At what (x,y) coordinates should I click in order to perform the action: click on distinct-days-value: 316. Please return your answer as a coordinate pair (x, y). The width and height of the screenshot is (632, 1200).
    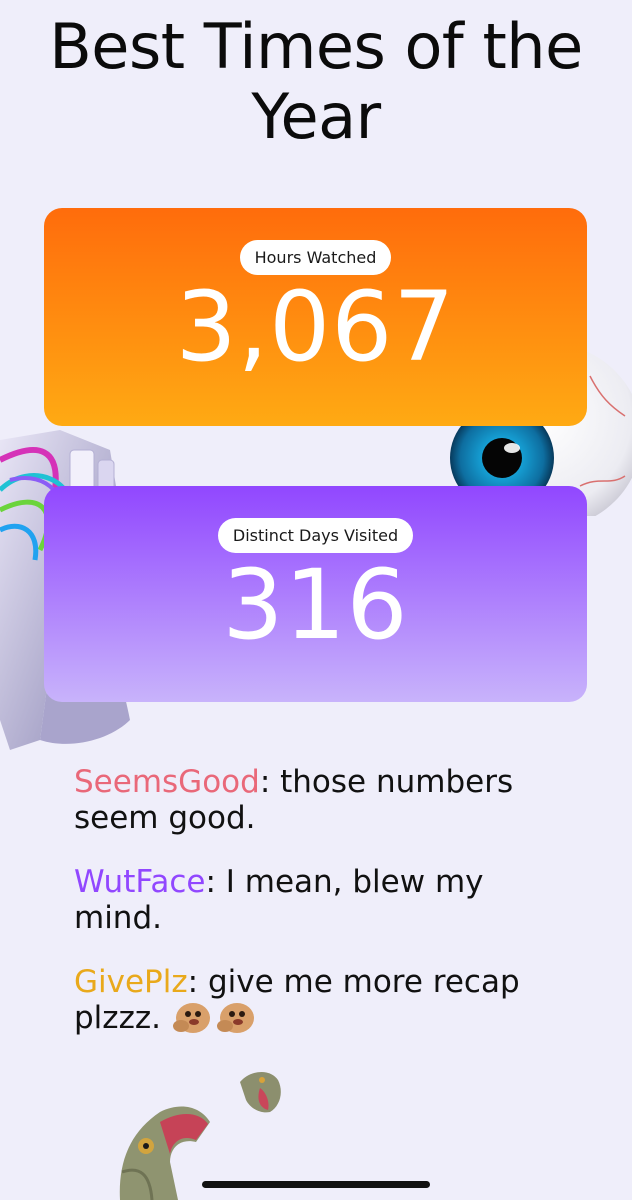
    Looking at the image, I should click on (315, 605).